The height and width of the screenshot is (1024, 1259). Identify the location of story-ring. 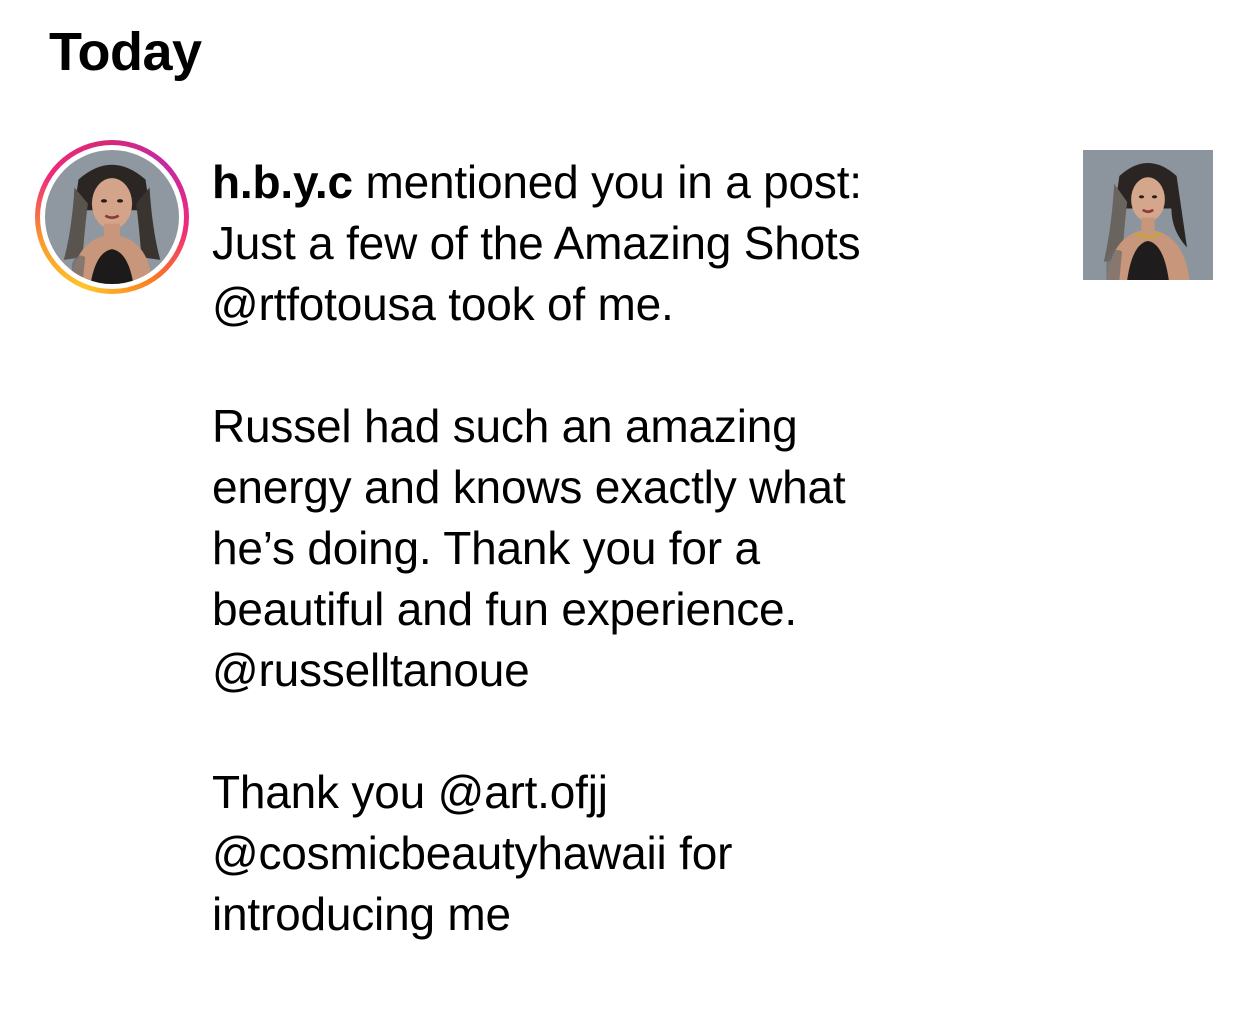
(112, 217).